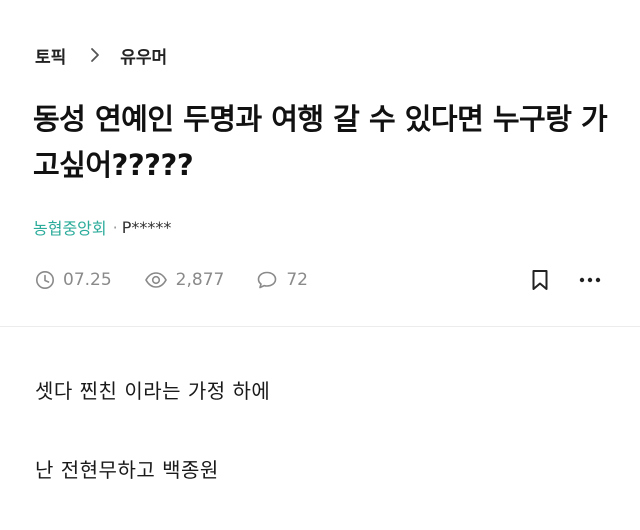 This screenshot has height=530, width=640. I want to click on view-count: 2,877, so click(200, 280).